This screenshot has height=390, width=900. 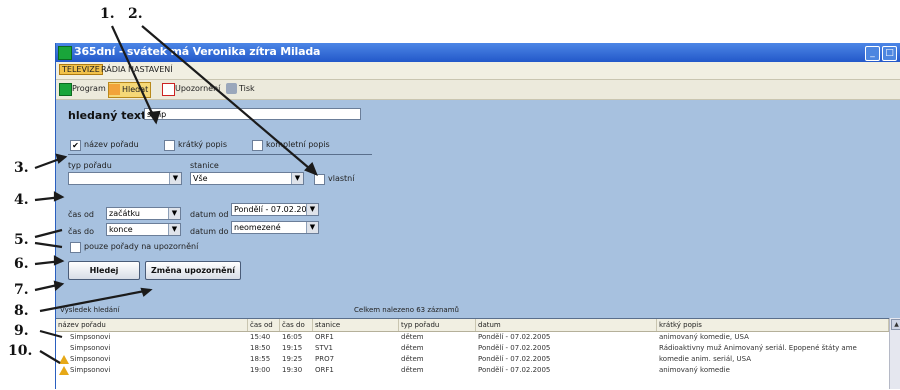 I want to click on annotation-marker-8: 8., so click(x=21, y=311).